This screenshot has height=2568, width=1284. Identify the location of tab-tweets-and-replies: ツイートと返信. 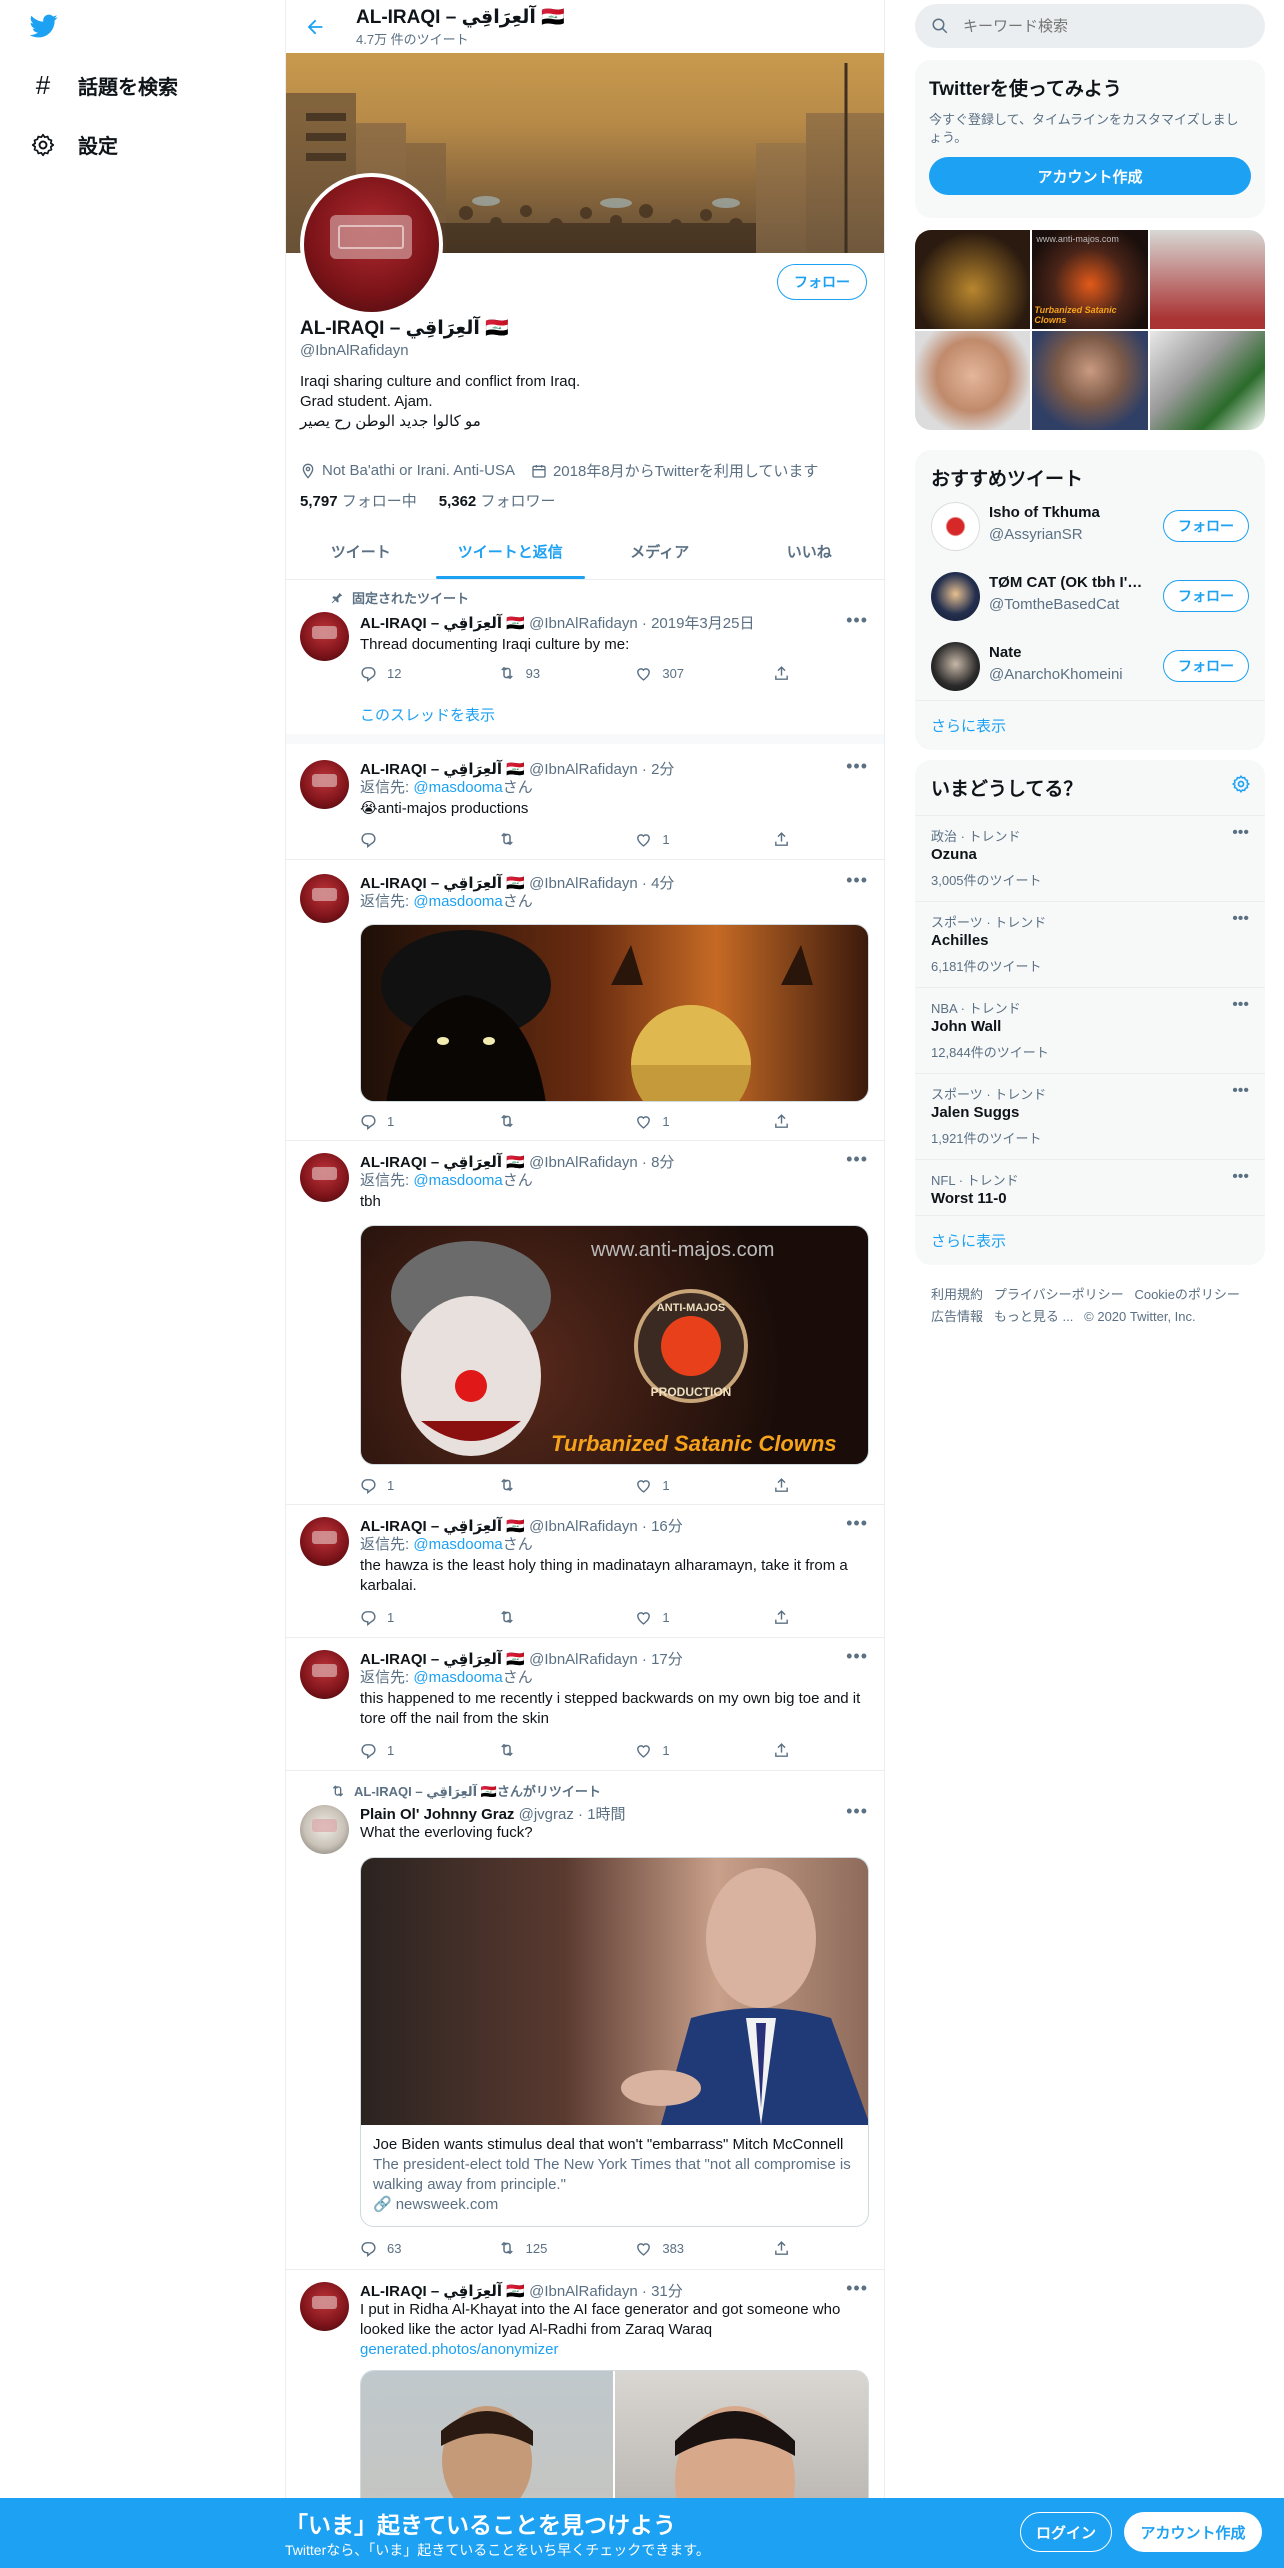
(510, 551).